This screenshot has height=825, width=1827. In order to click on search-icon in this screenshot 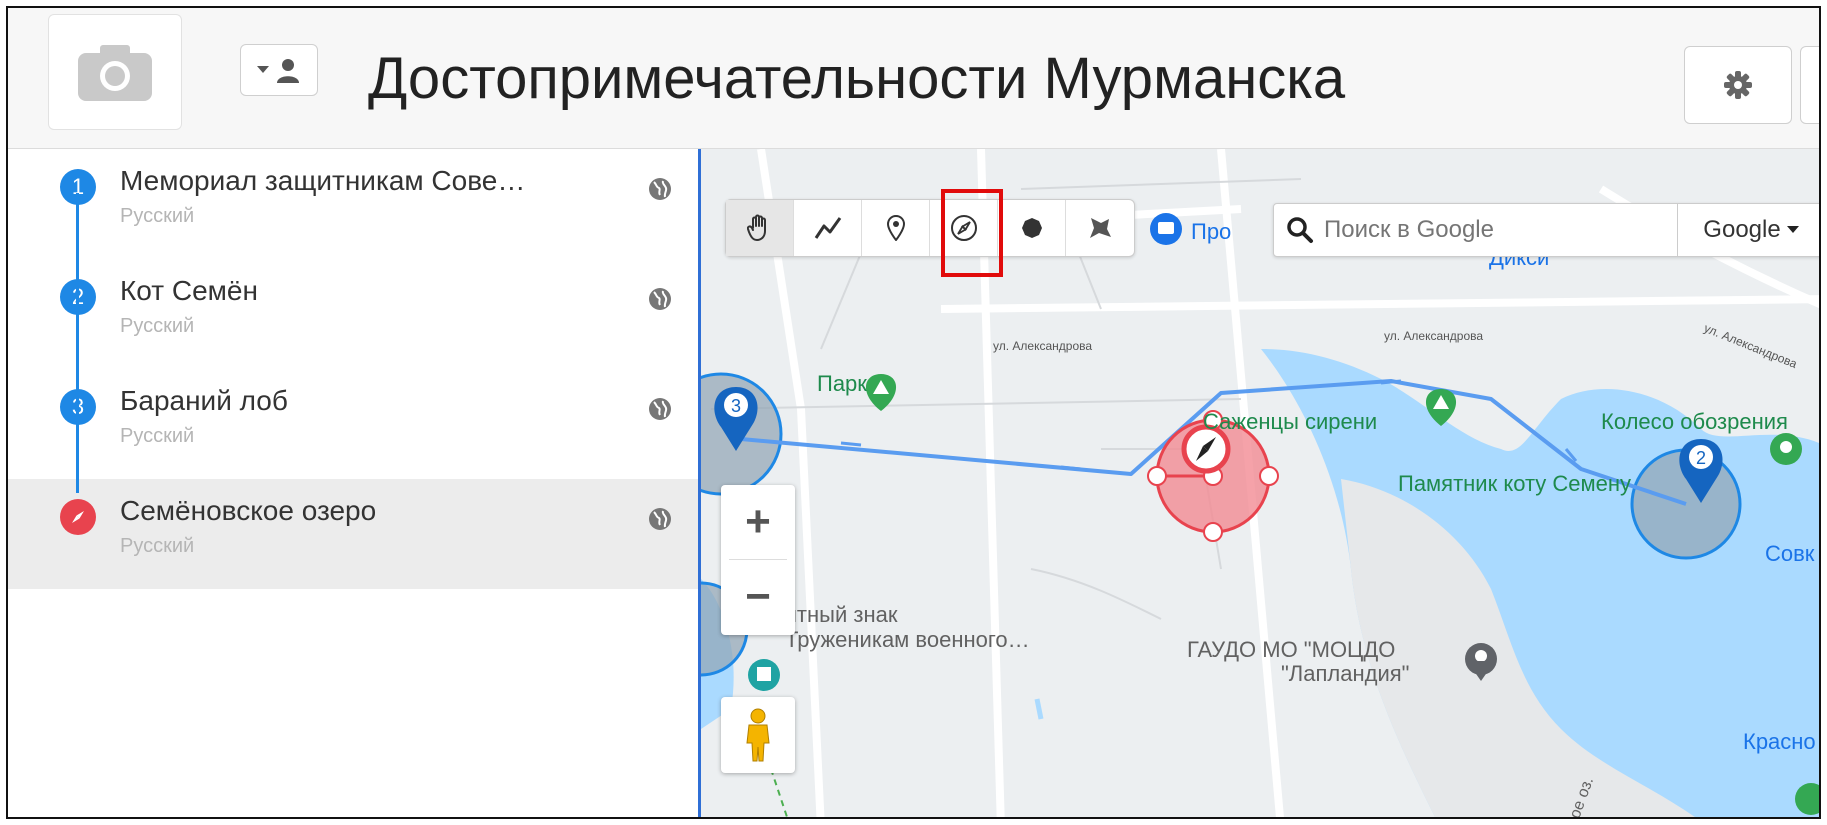, I will do `click(1300, 230)`.